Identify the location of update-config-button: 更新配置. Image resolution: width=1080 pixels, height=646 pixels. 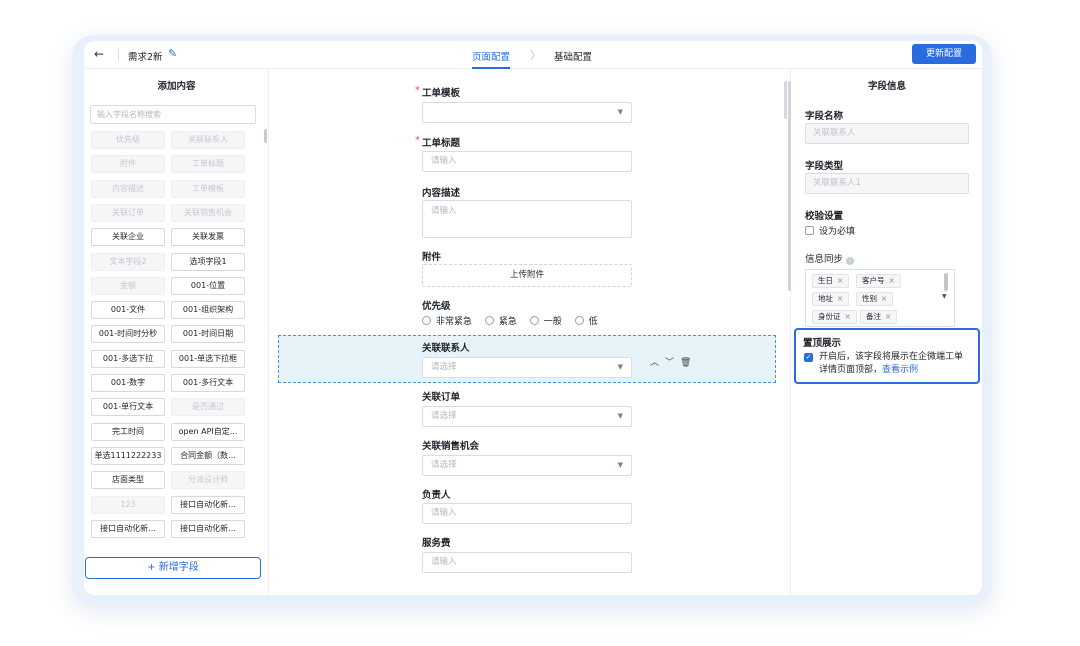
(944, 54).